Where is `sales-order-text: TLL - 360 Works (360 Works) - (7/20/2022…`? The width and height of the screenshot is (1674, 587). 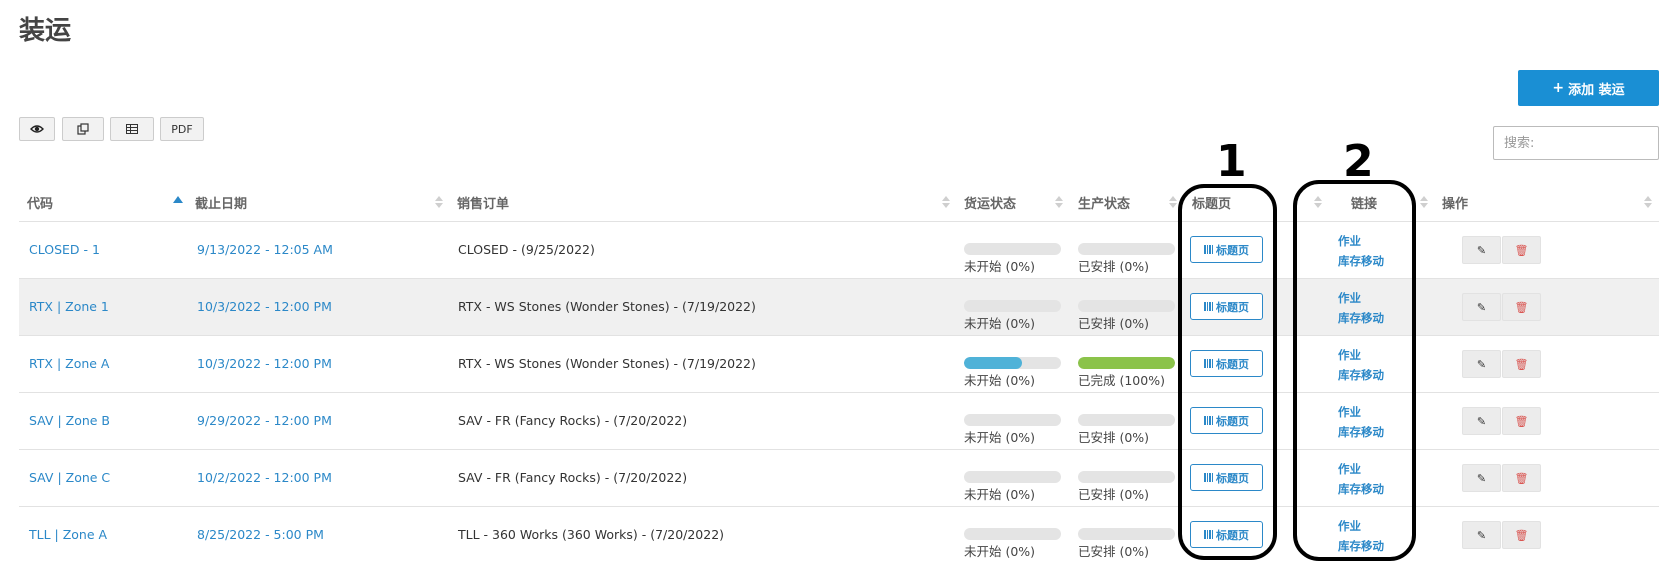
sales-order-text: TLL - 360 Works (360 Works) - (7/20/2022… is located at coordinates (591, 534).